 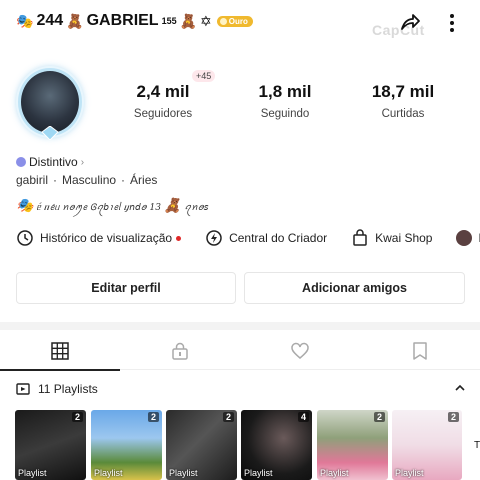 What do you see at coordinates (188, 21) in the screenshot?
I see `teddy-bear-icon-2: 🧸` at bounding box center [188, 21].